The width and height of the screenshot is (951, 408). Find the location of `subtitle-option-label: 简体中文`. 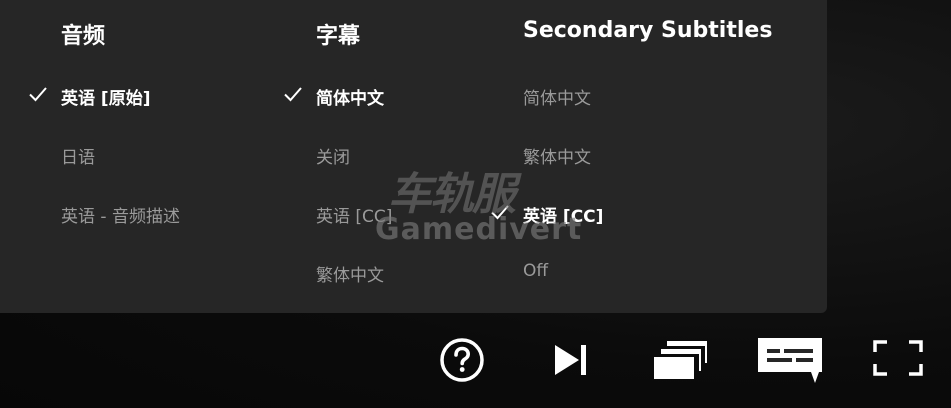

subtitle-option-label: 简体中文 is located at coordinates (350, 99).